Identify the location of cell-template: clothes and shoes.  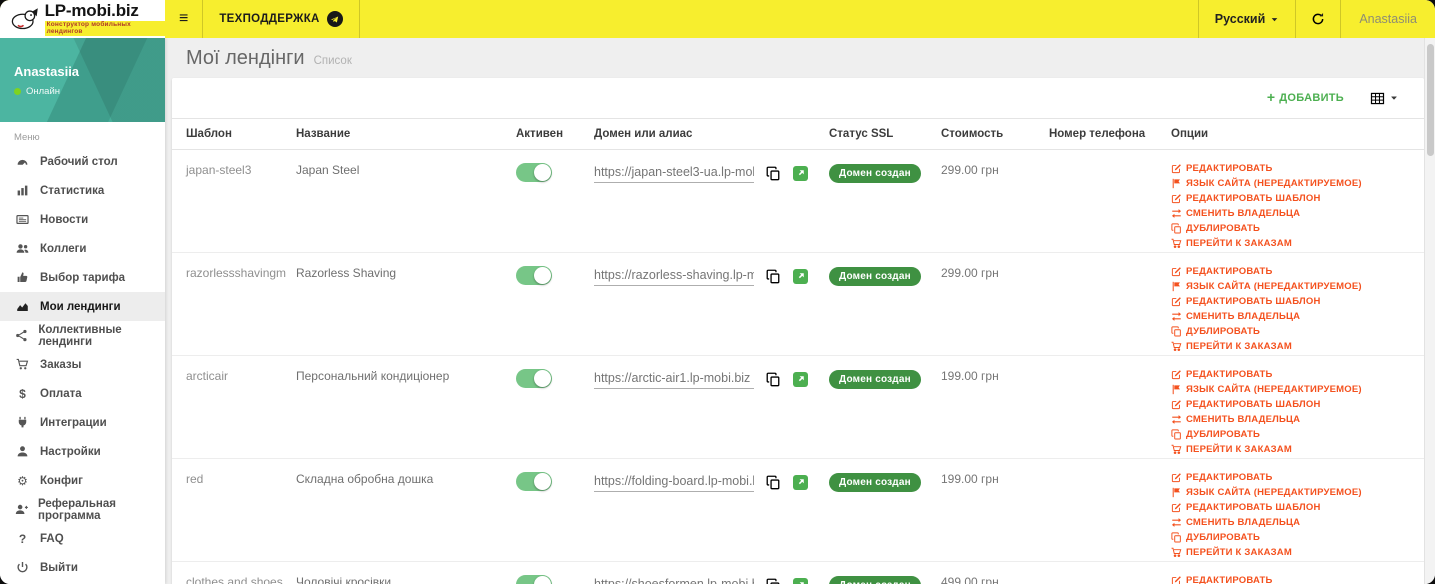
(234, 579).